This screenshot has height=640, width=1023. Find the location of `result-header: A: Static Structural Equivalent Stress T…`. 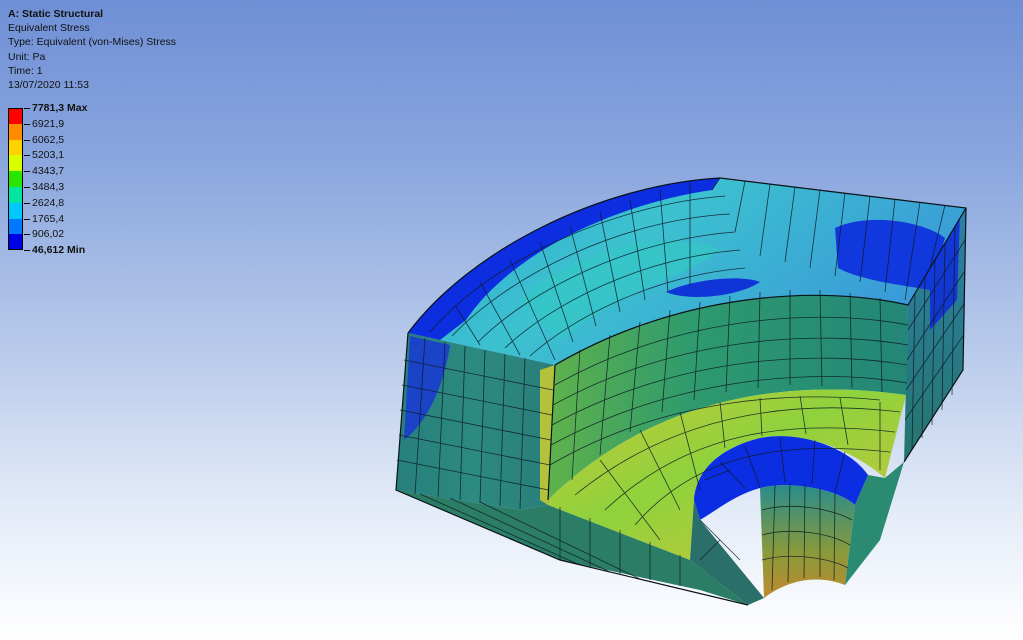

result-header: A: Static Structural Equivalent Stress T… is located at coordinates (92, 49).